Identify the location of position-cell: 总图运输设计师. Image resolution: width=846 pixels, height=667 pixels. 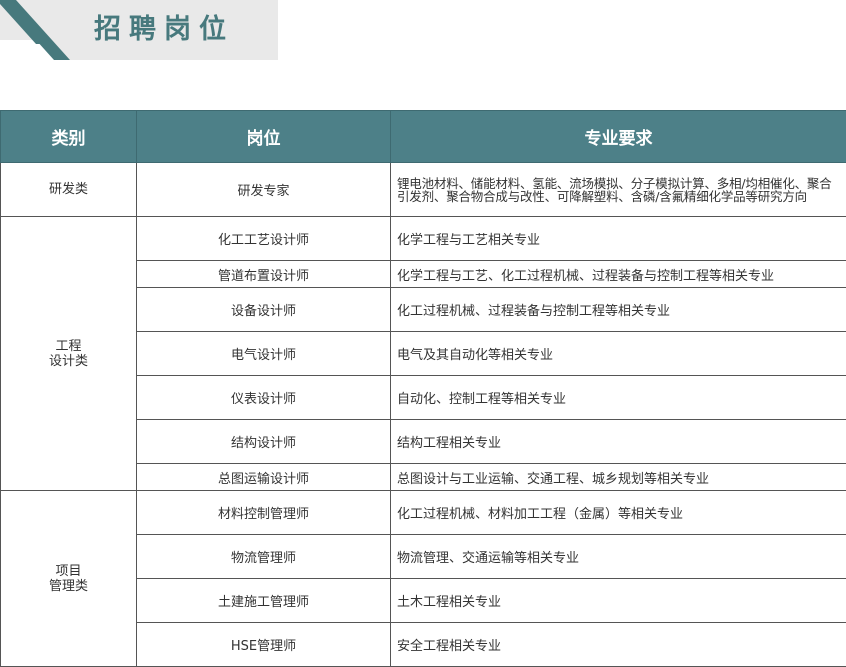
(264, 477).